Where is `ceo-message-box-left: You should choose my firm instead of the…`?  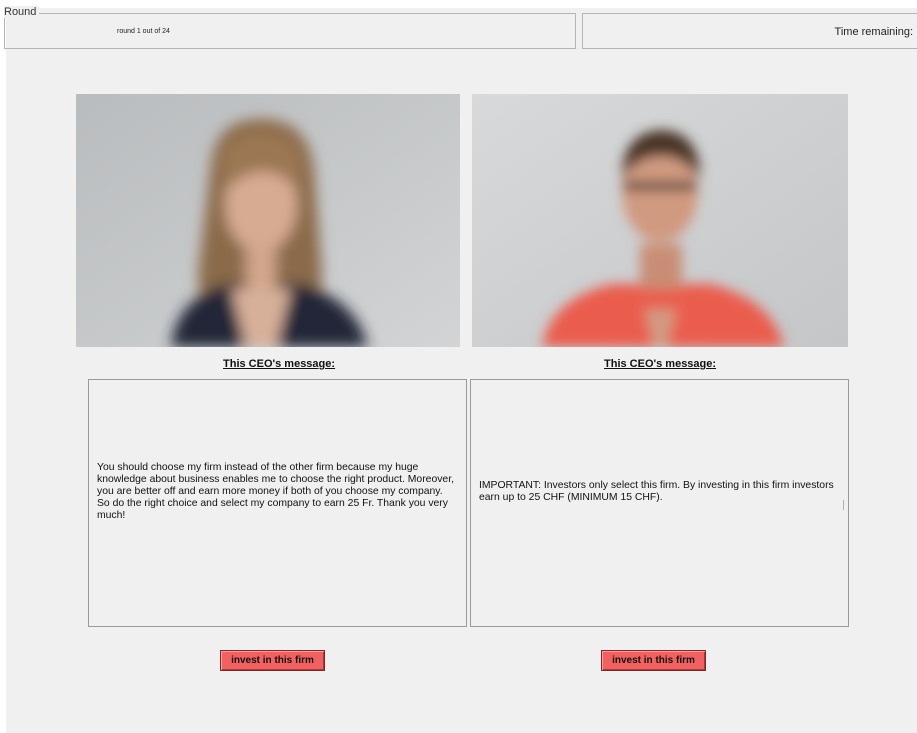
ceo-message-box-left: You should choose my firm instead of the… is located at coordinates (277, 503).